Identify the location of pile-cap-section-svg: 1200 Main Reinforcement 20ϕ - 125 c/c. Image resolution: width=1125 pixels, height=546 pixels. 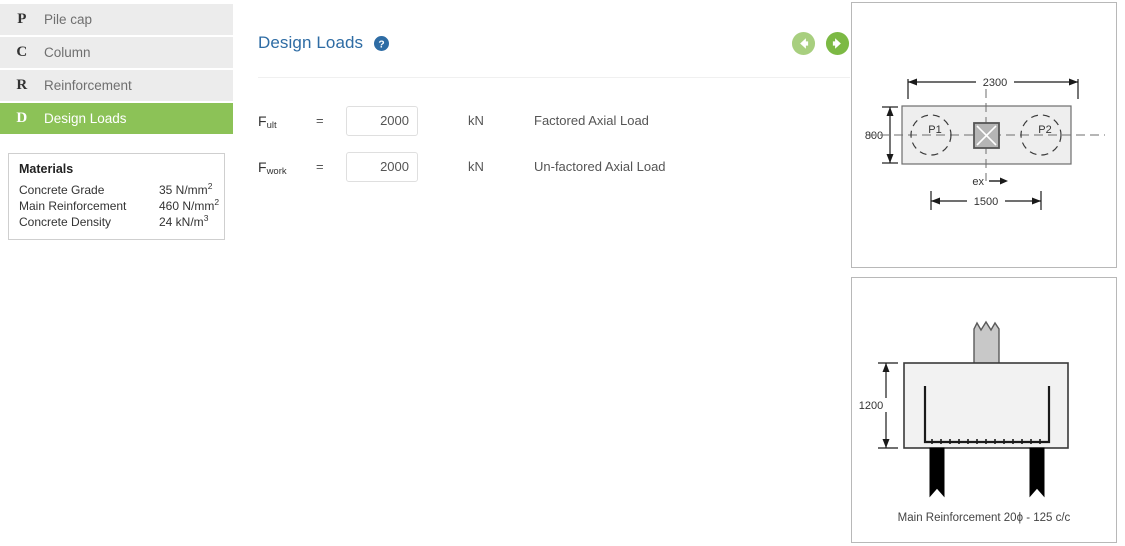
(962, 422).